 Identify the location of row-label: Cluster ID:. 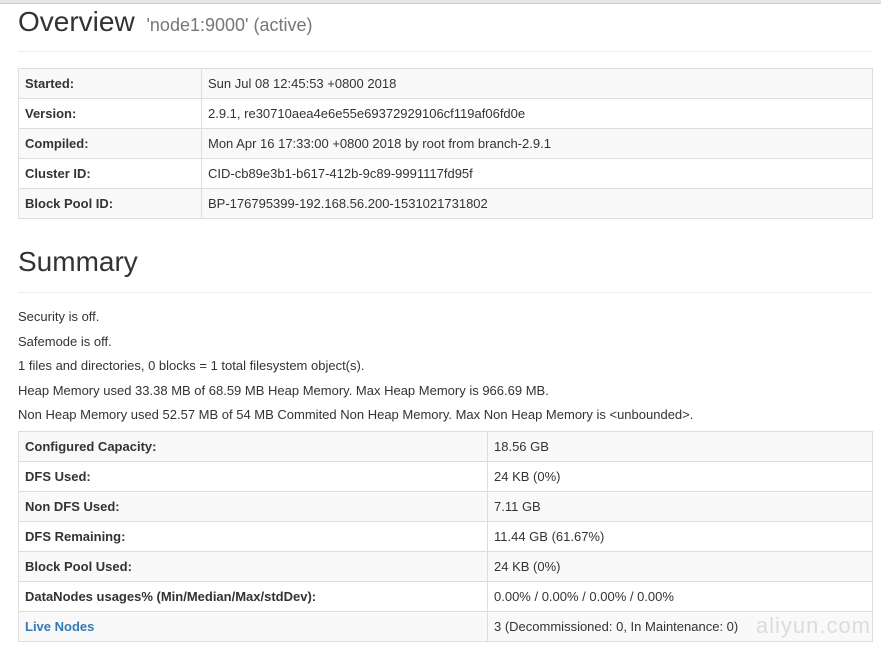
(110, 173).